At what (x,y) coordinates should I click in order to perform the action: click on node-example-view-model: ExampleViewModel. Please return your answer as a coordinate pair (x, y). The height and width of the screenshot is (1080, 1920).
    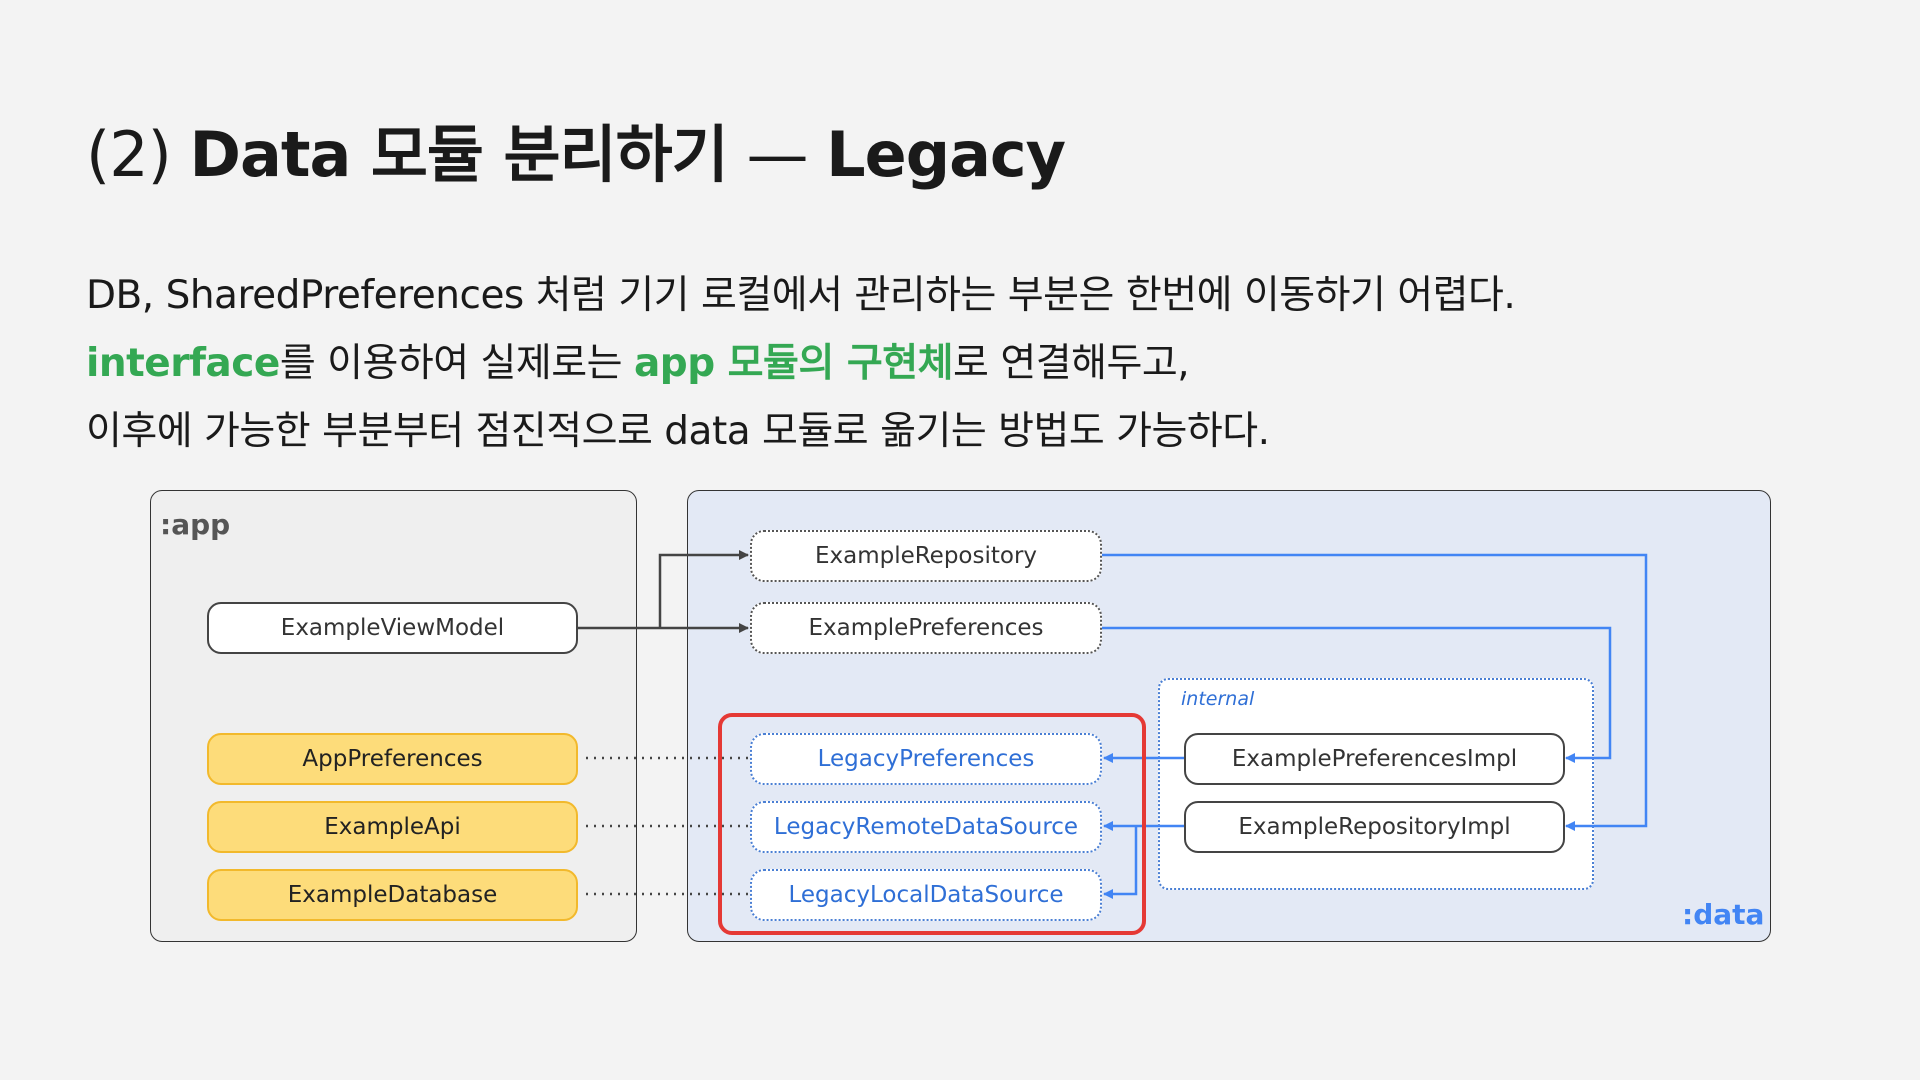
    Looking at the image, I should click on (392, 628).